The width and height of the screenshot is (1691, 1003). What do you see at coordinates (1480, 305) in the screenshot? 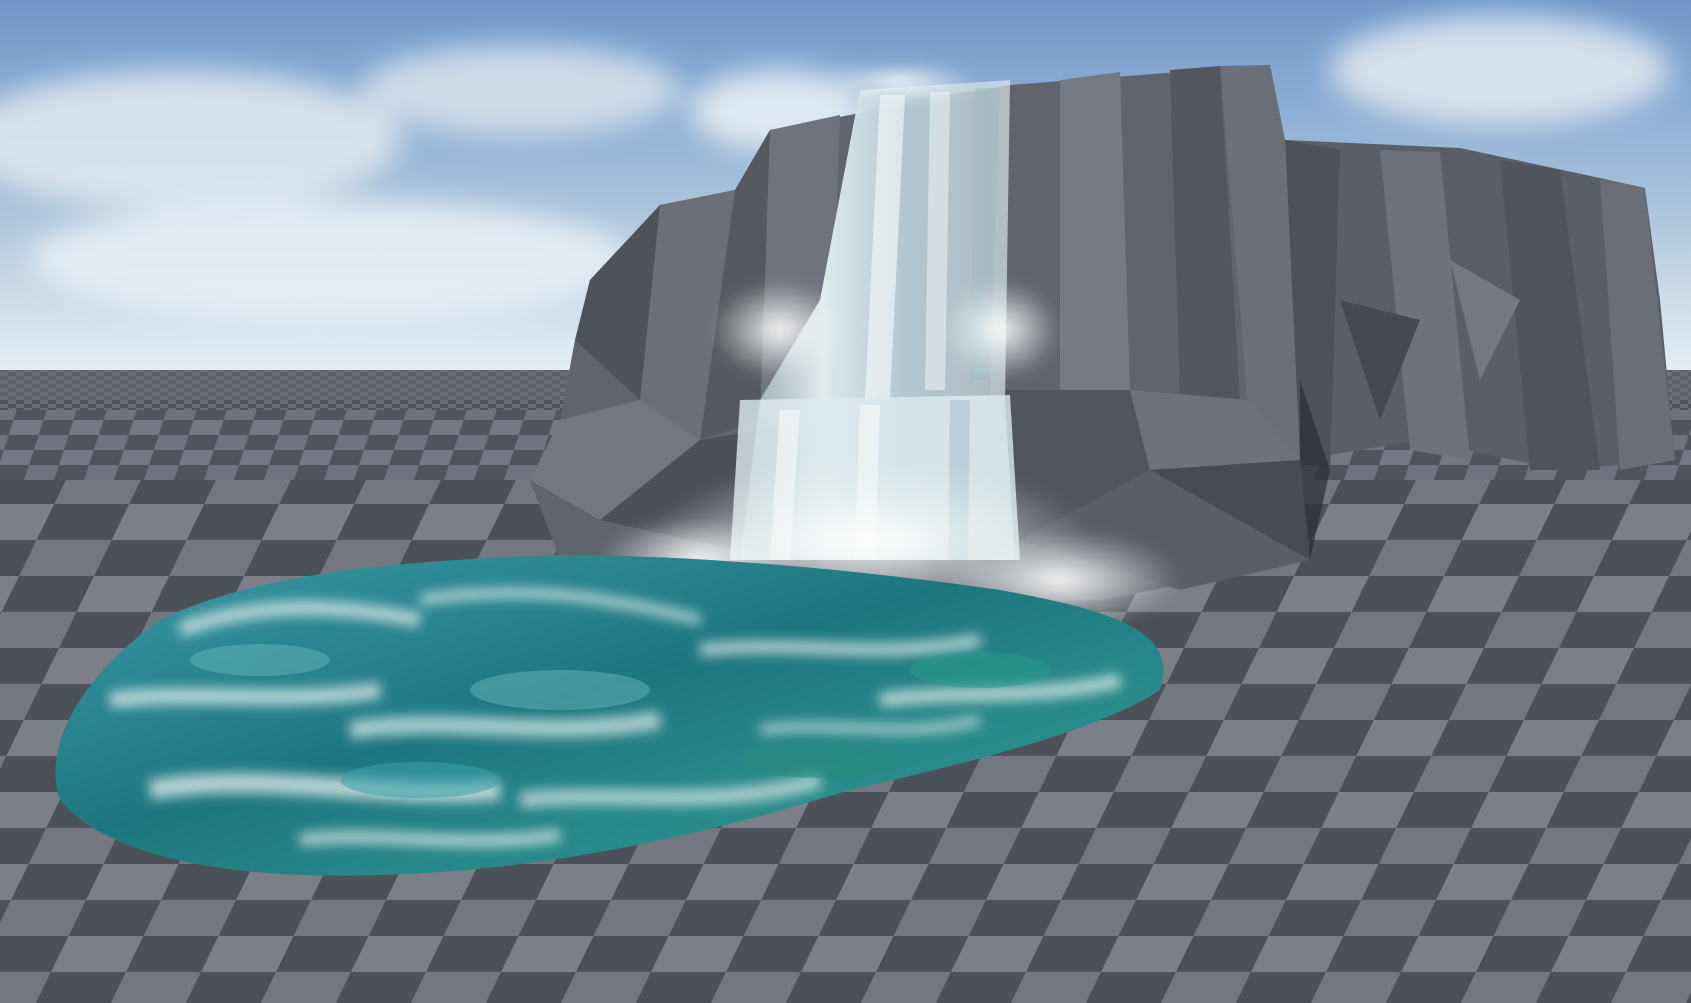
I see `cliff-back` at bounding box center [1480, 305].